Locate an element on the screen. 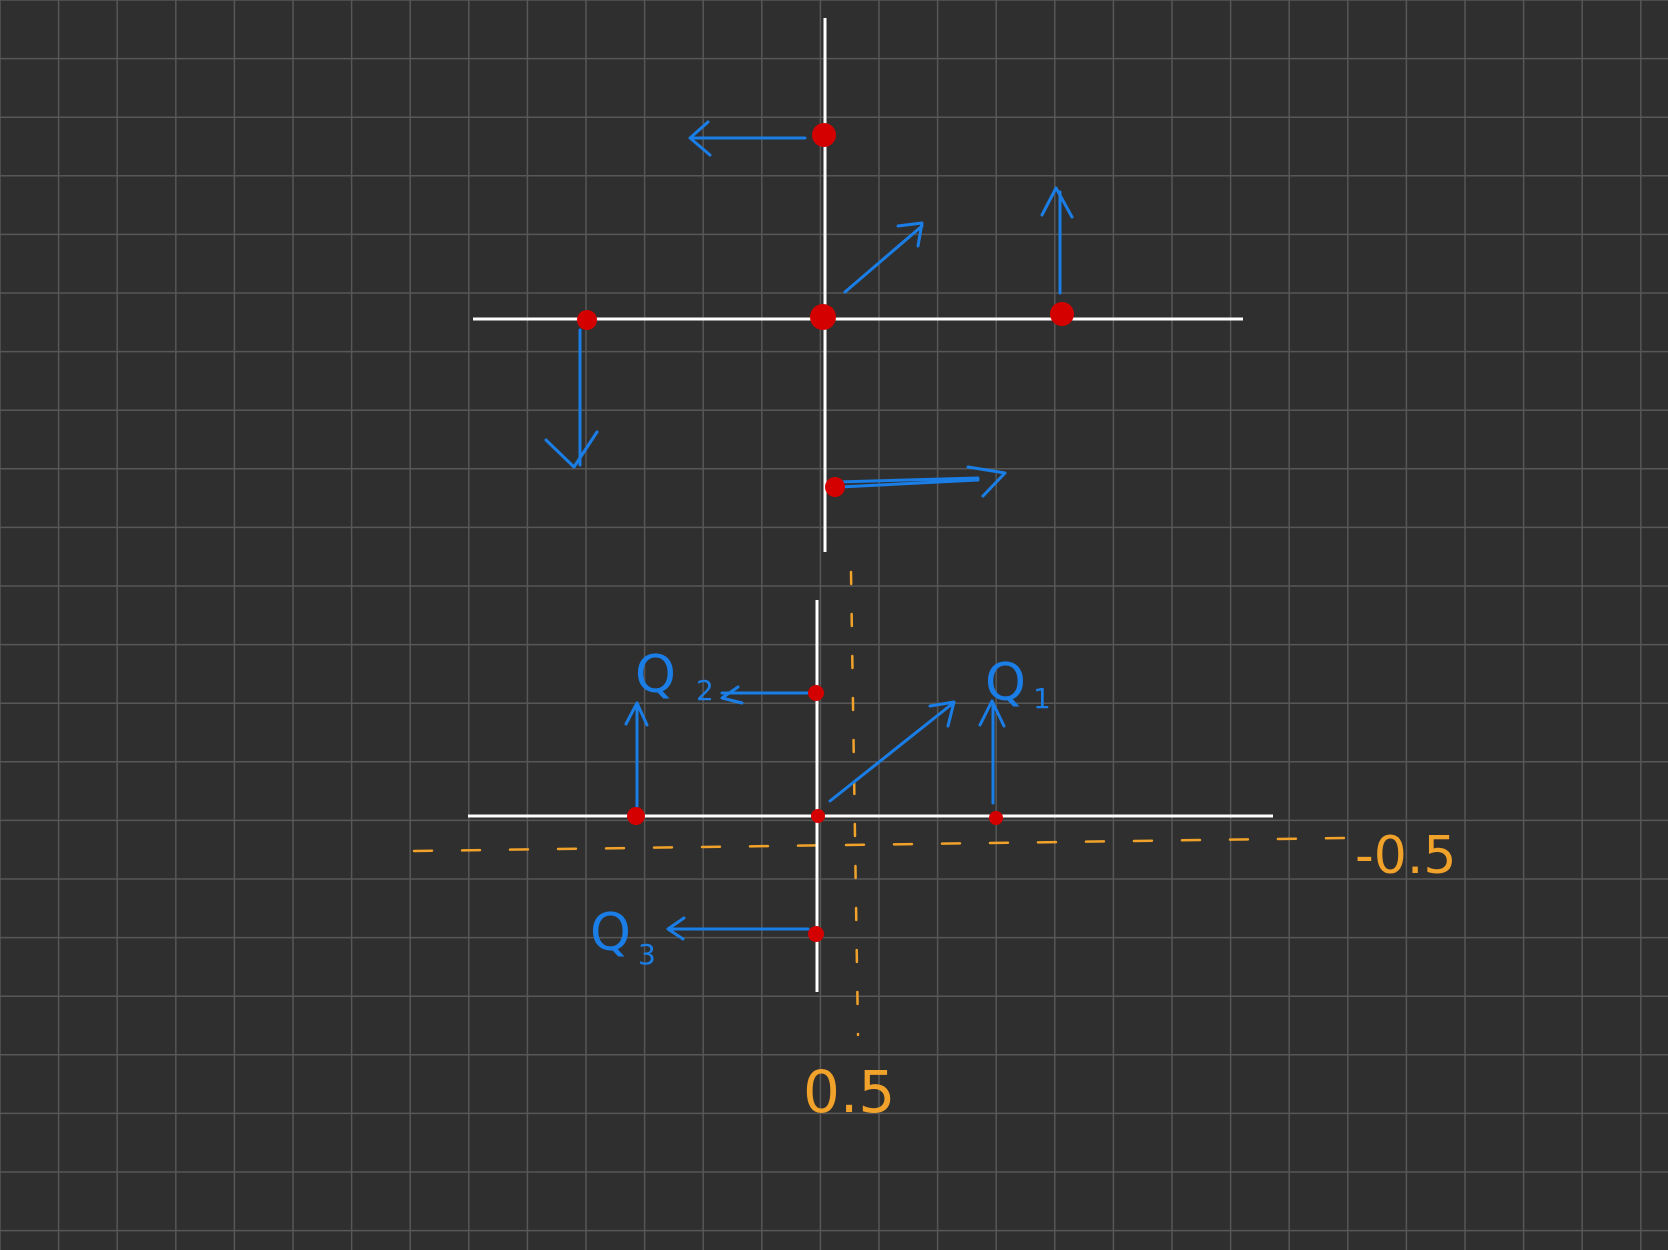 Image resolution: width=1668 pixels, height=1250 pixels. upper-point-origin is located at coordinates (823, 317).